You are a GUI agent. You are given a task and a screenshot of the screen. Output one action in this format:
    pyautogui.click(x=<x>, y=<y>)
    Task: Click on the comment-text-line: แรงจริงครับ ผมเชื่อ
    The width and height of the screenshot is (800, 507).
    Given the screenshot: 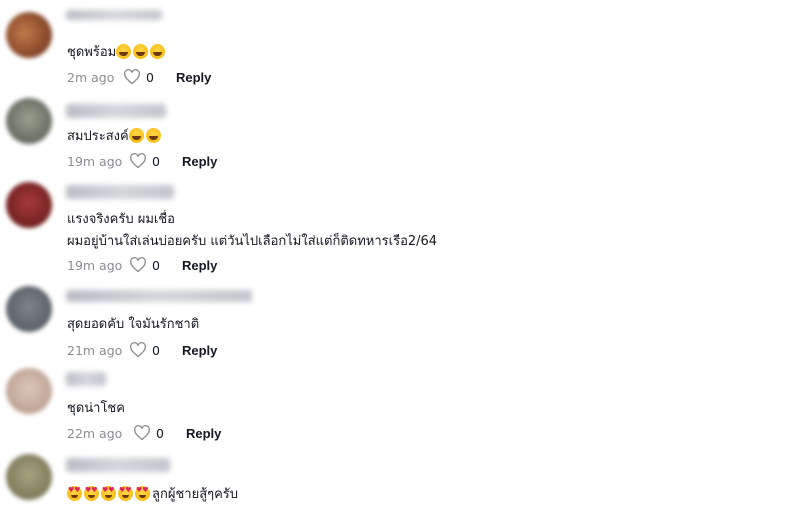 What is the action you would take?
    pyautogui.click(x=121, y=219)
    